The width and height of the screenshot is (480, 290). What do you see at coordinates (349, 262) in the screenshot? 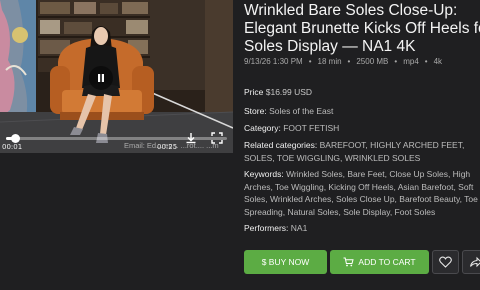
I see `cart-icon` at bounding box center [349, 262].